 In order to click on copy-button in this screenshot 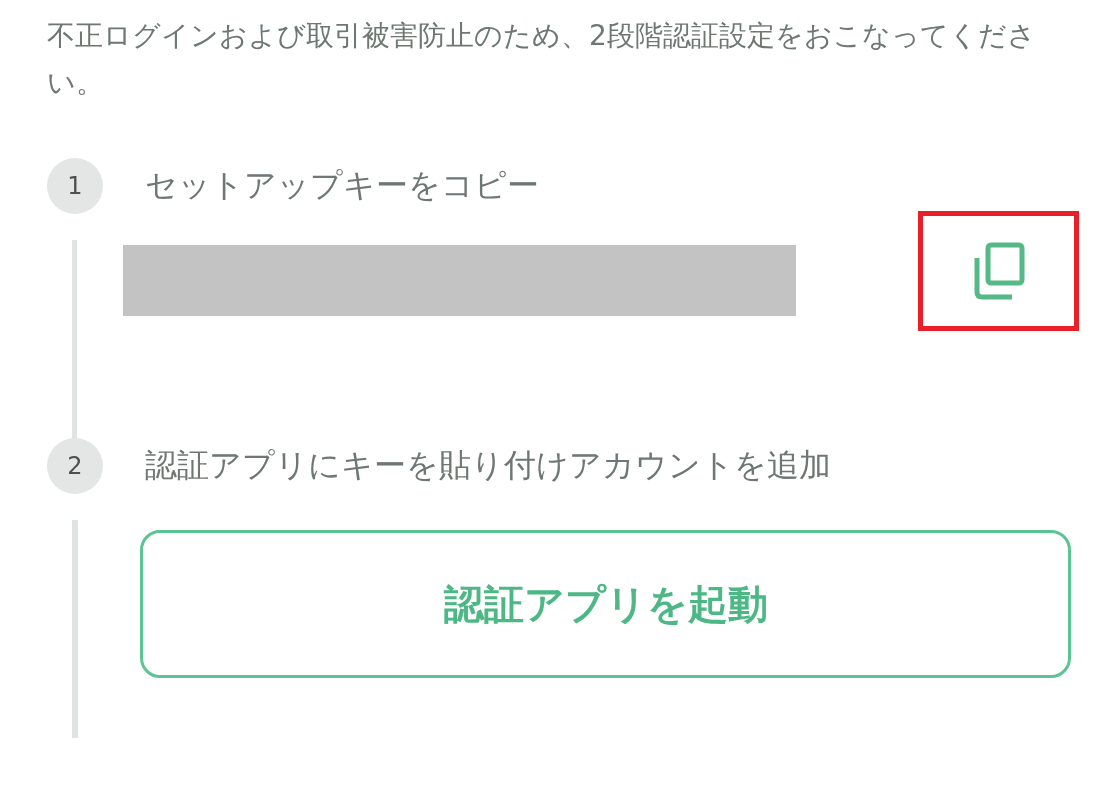, I will do `click(998, 271)`.